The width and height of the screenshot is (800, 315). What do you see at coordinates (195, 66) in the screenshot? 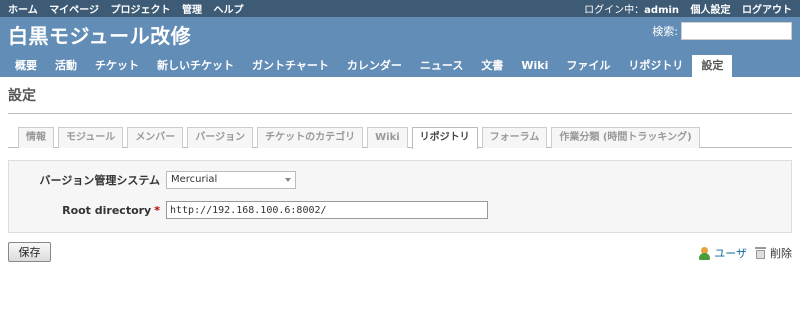
I see `tab-new-issue: 新しいチケット` at bounding box center [195, 66].